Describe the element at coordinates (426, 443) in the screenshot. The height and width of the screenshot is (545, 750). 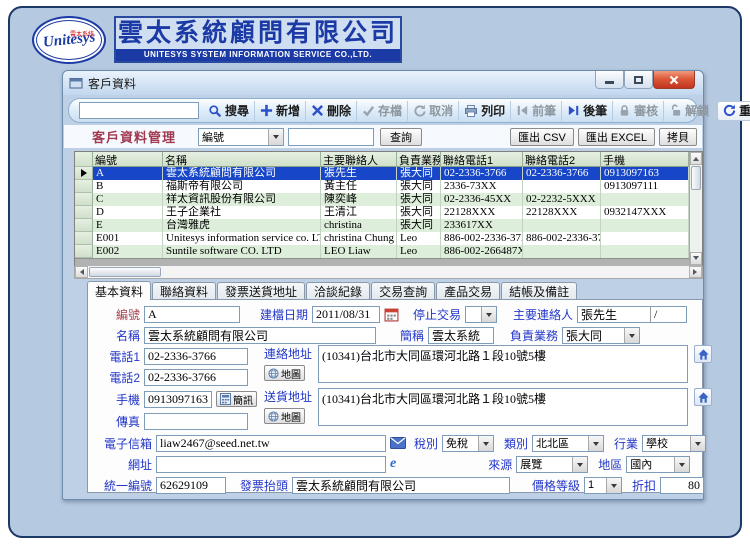
I see `tax-type-label: 稅別` at that location.